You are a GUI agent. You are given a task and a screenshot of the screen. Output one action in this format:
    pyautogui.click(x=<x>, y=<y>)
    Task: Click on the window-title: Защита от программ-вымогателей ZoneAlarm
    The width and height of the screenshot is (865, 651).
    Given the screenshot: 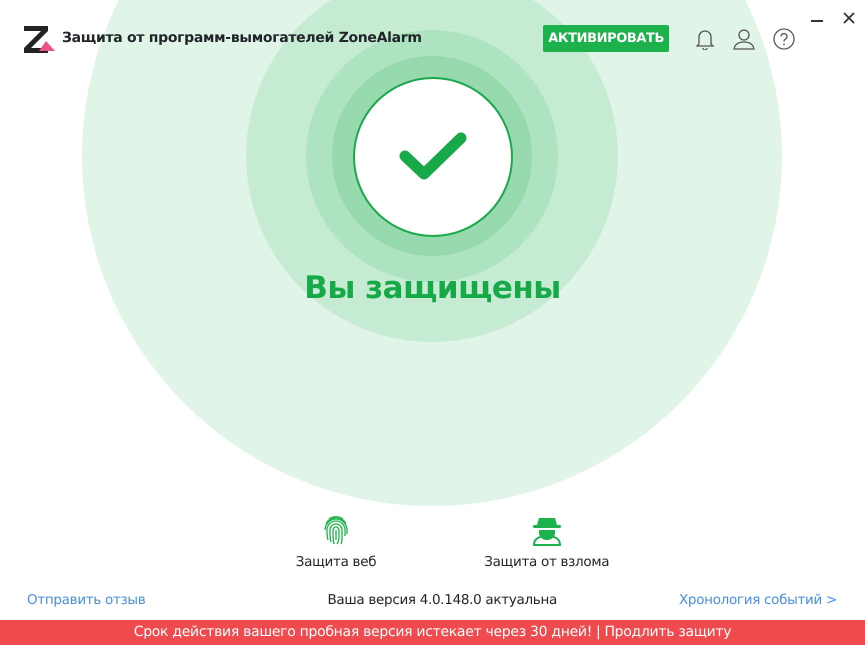 What is the action you would take?
    pyautogui.click(x=242, y=38)
    